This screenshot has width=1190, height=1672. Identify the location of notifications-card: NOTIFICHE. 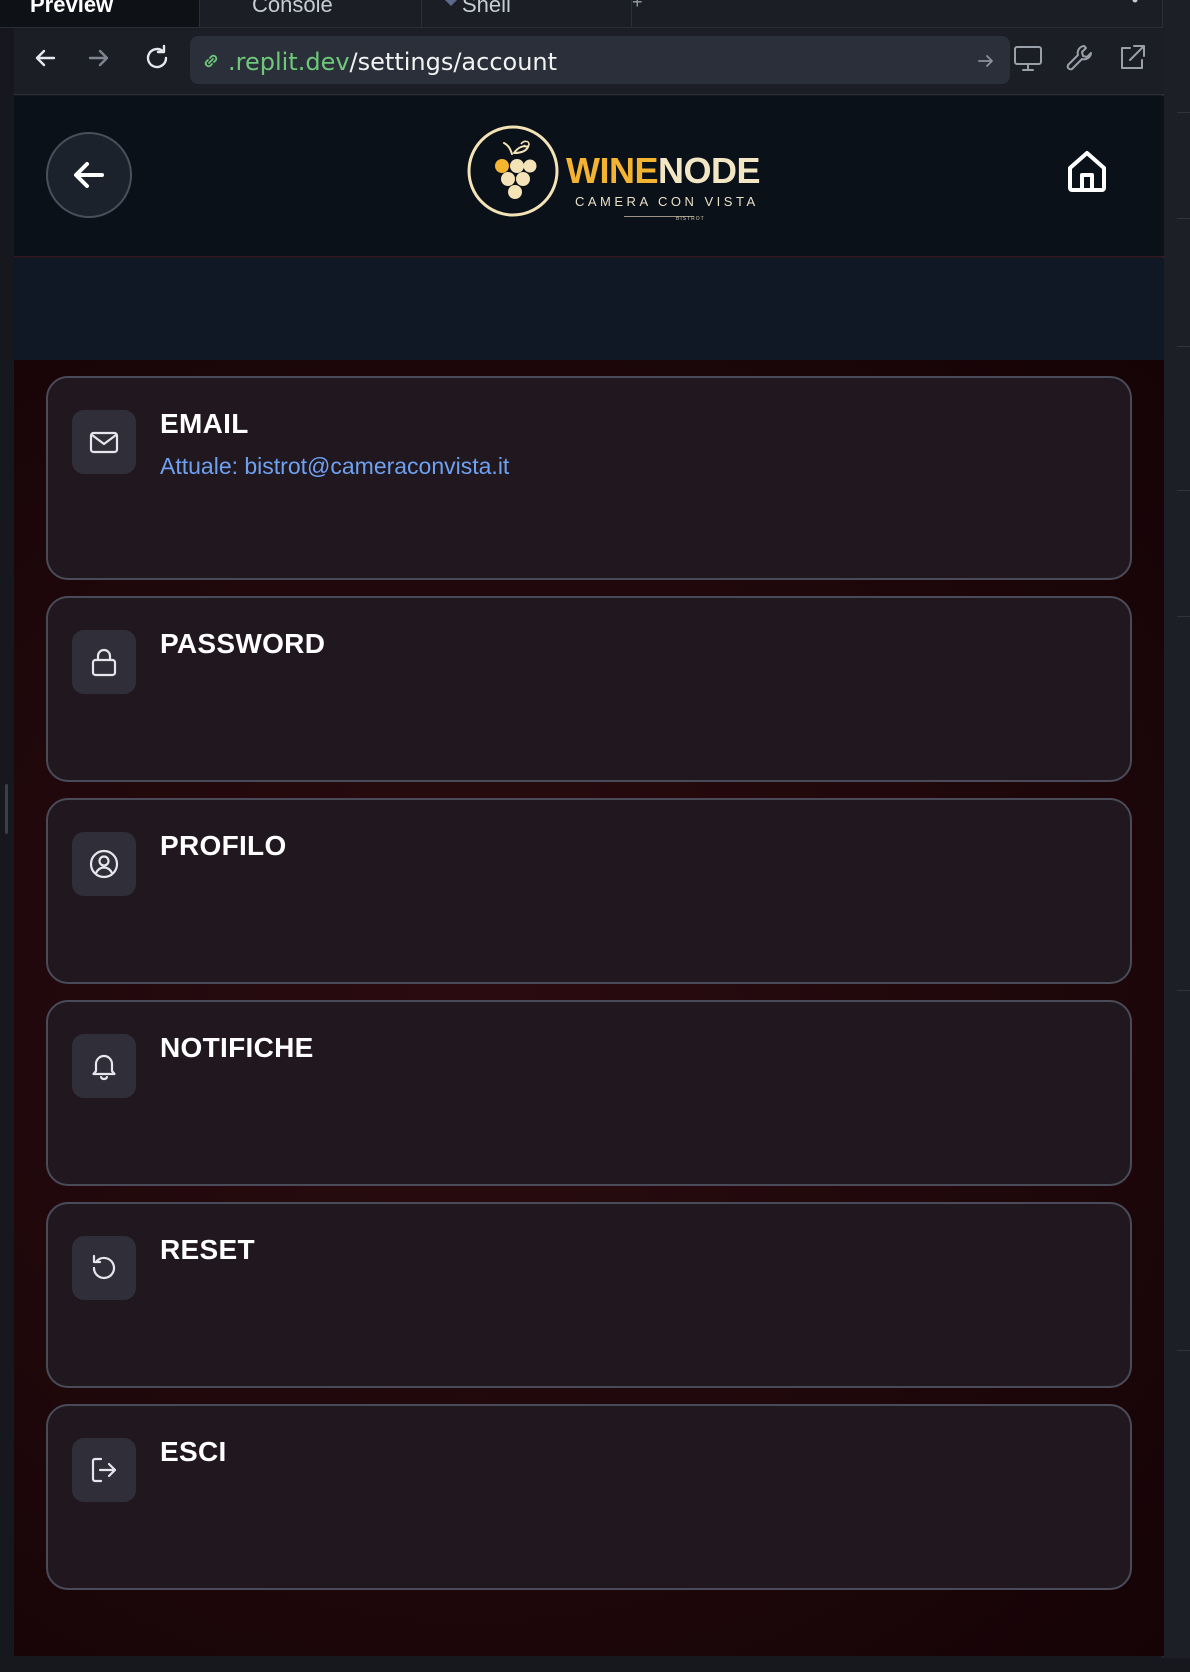
(589, 1093).